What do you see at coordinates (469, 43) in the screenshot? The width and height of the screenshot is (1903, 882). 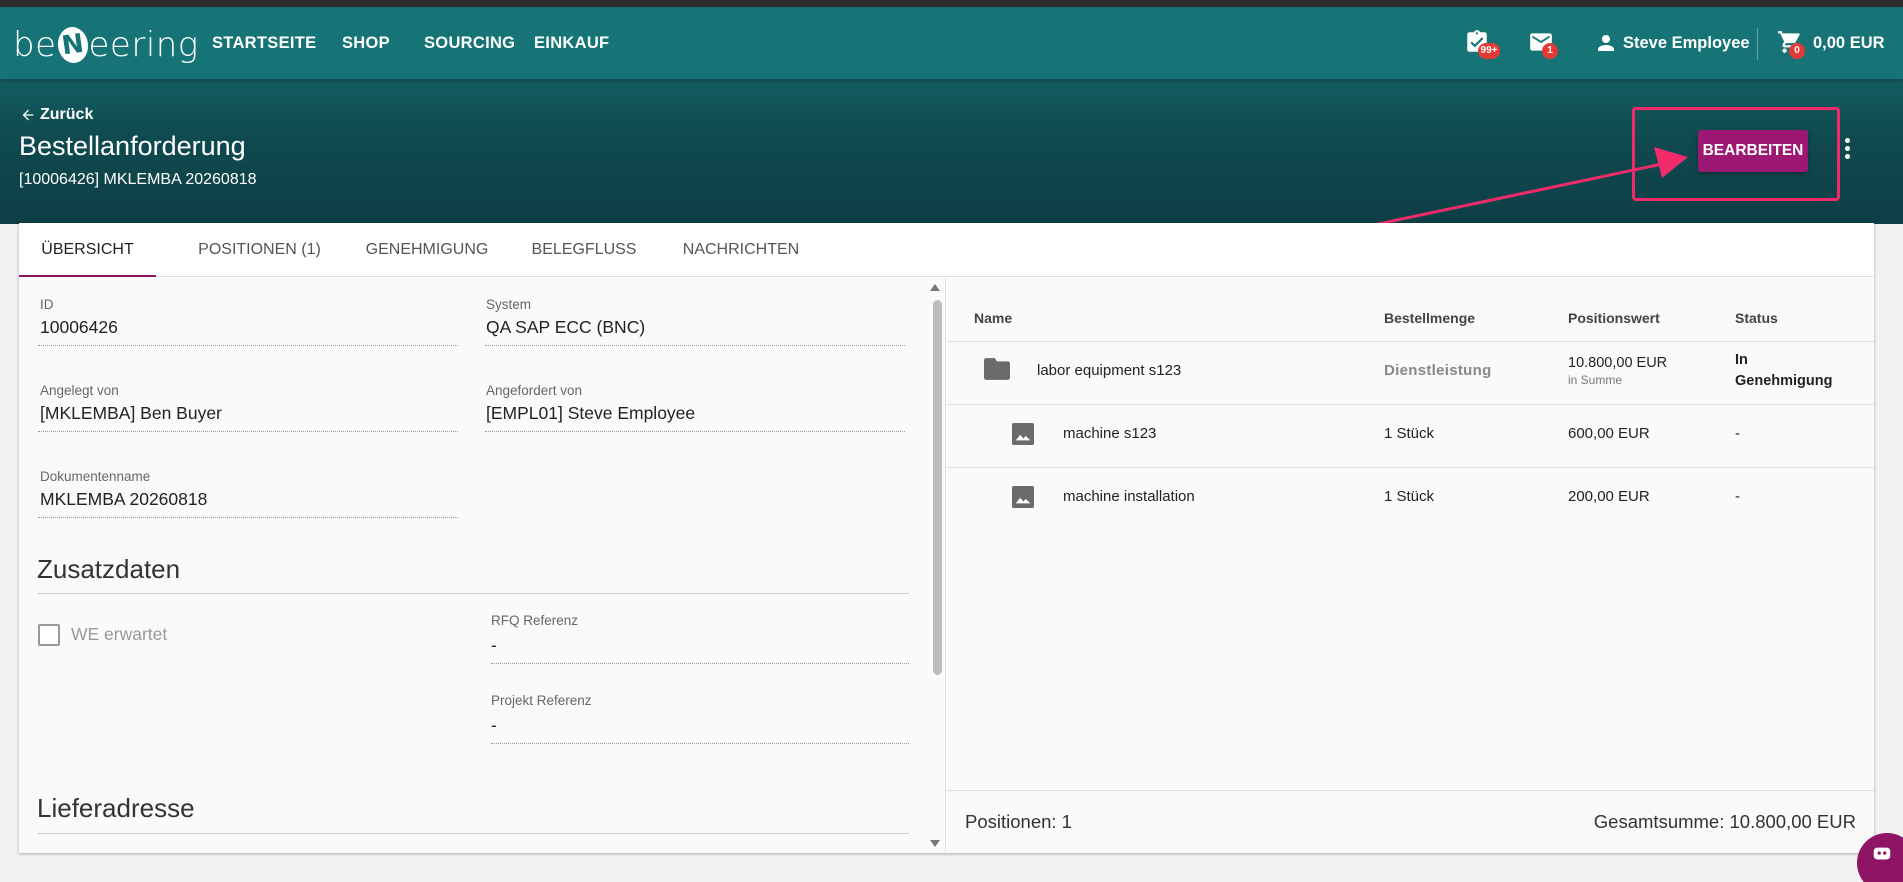 I see `nav-item-sourcing: SOURCING` at bounding box center [469, 43].